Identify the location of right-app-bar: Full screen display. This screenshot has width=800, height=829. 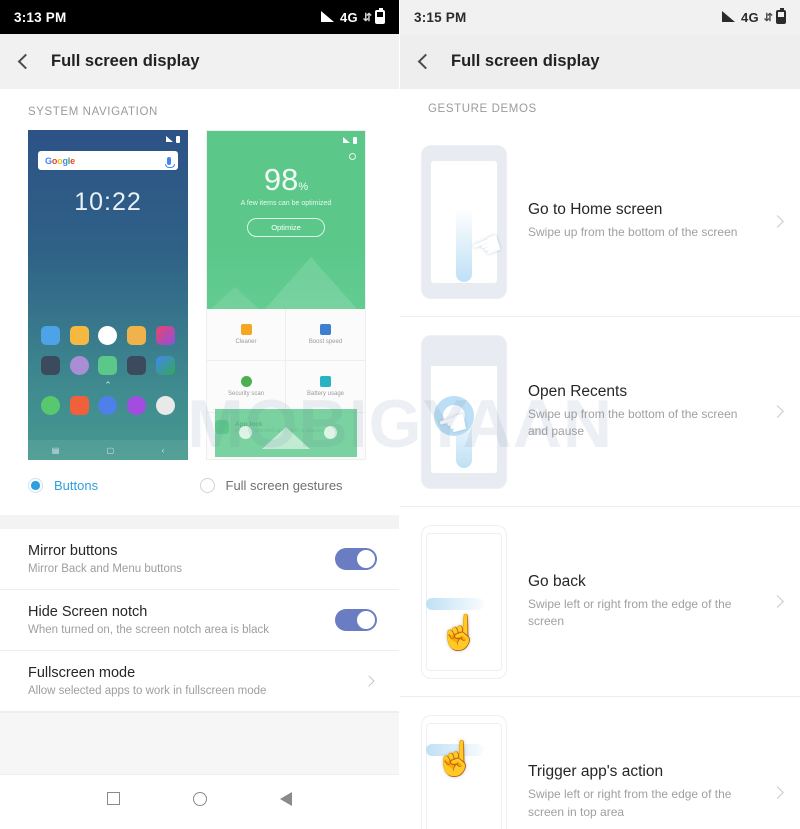
(600, 61).